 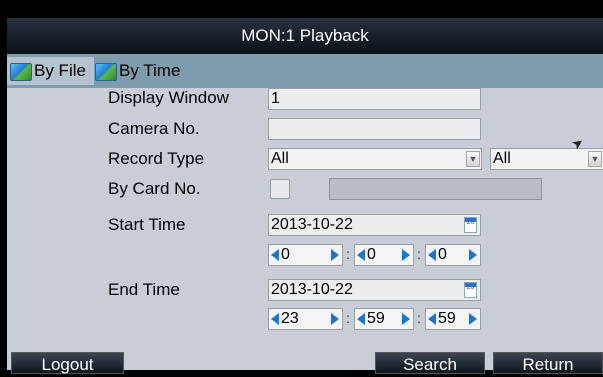 What do you see at coordinates (374, 290) in the screenshot?
I see `end-date-input: 2013-10-22 26` at bounding box center [374, 290].